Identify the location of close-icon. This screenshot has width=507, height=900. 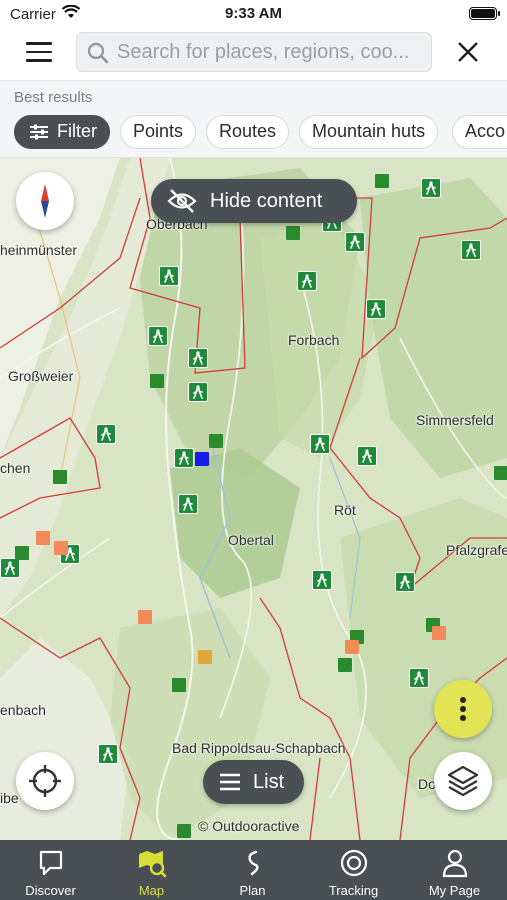
(468, 52).